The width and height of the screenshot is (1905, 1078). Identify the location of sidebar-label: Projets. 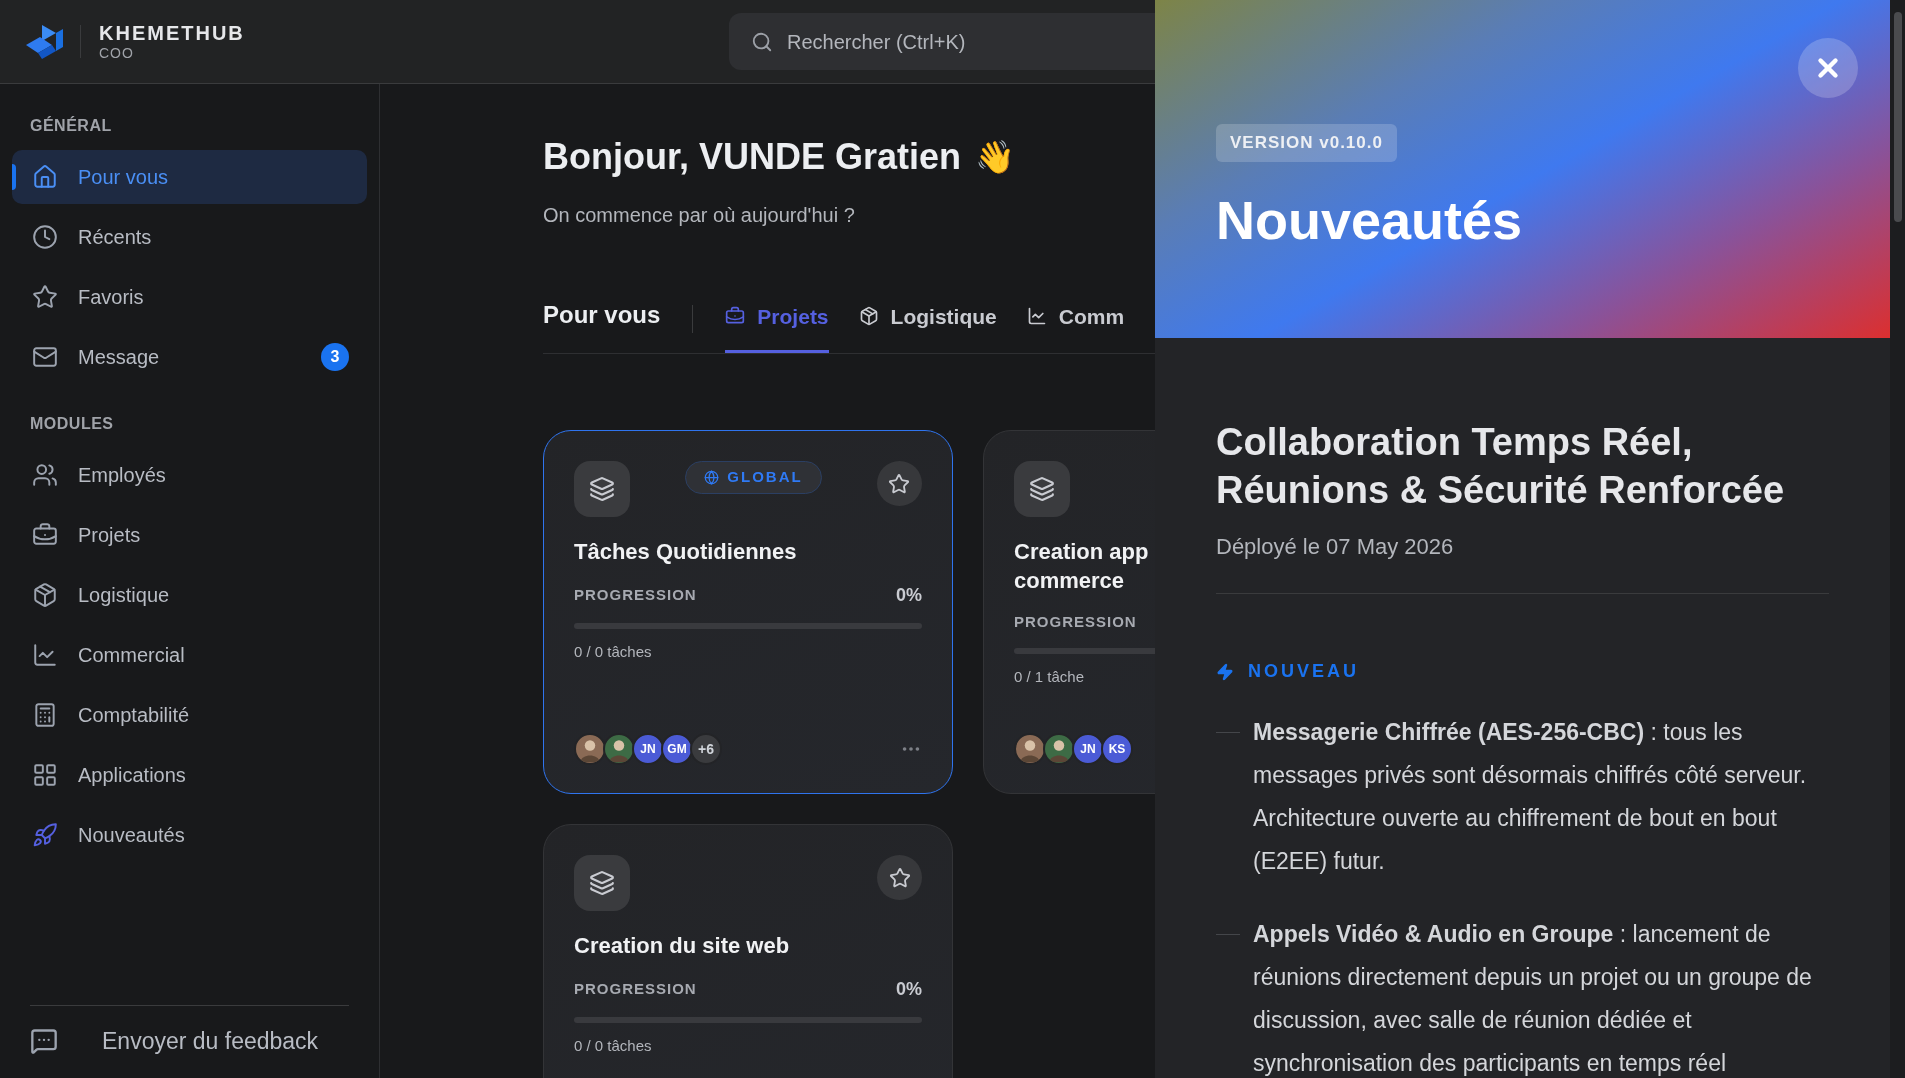
(109, 535).